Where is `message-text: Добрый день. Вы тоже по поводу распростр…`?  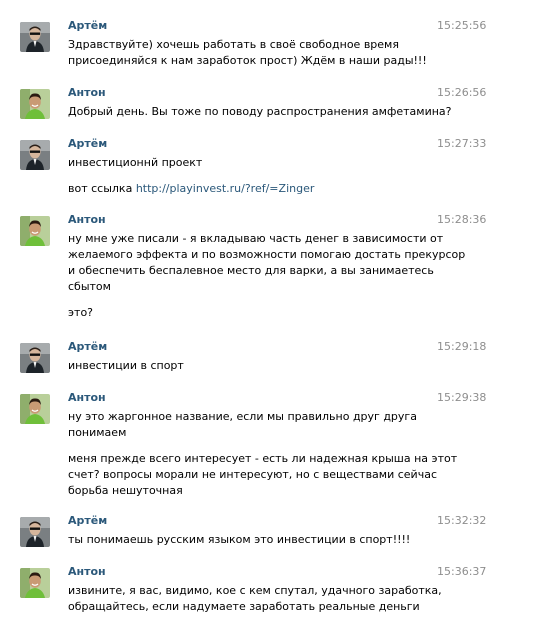 message-text: Добрый день. Вы тоже по поводу распростр… is located at coordinates (260, 111).